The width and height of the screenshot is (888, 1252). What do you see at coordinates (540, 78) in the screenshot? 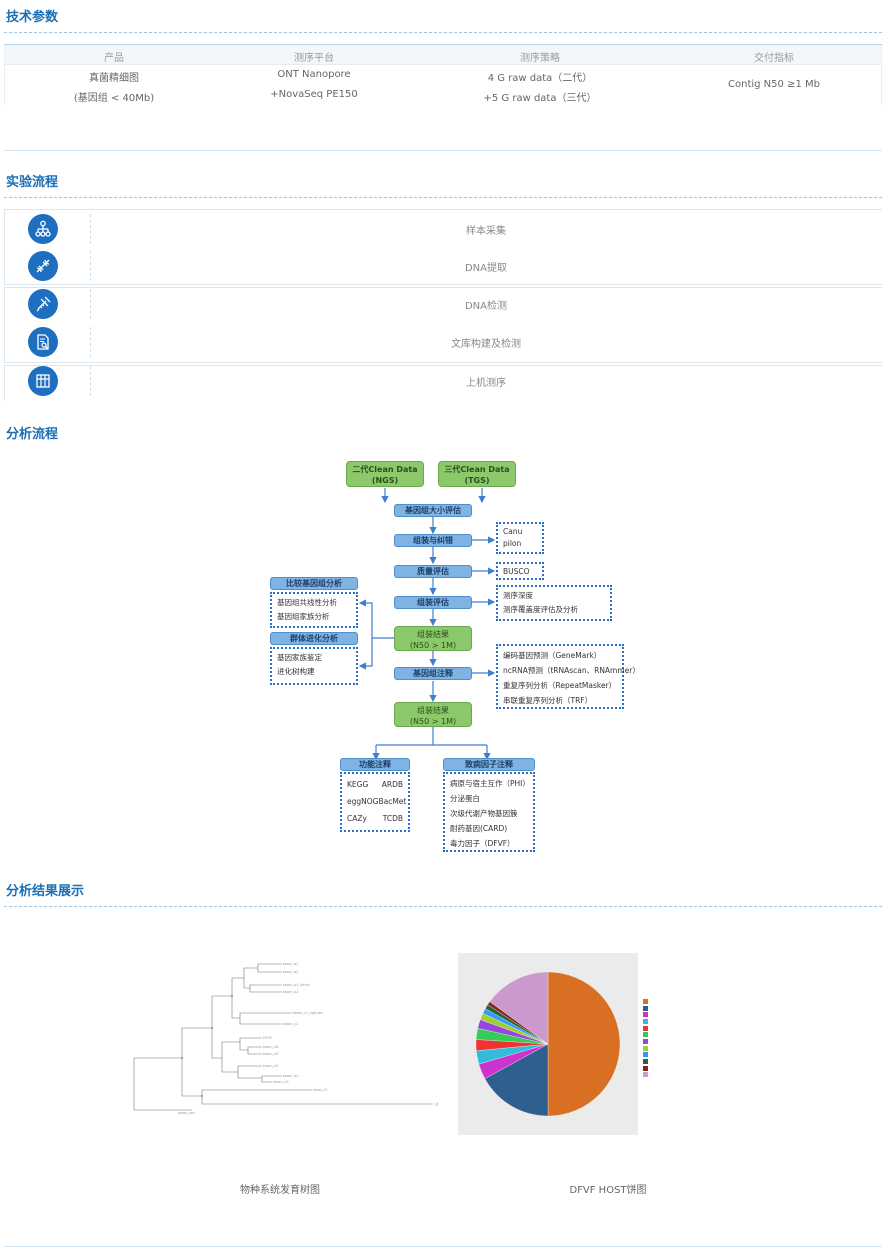
I see `spec-strategy: 4 G raw data（二代）` at bounding box center [540, 78].